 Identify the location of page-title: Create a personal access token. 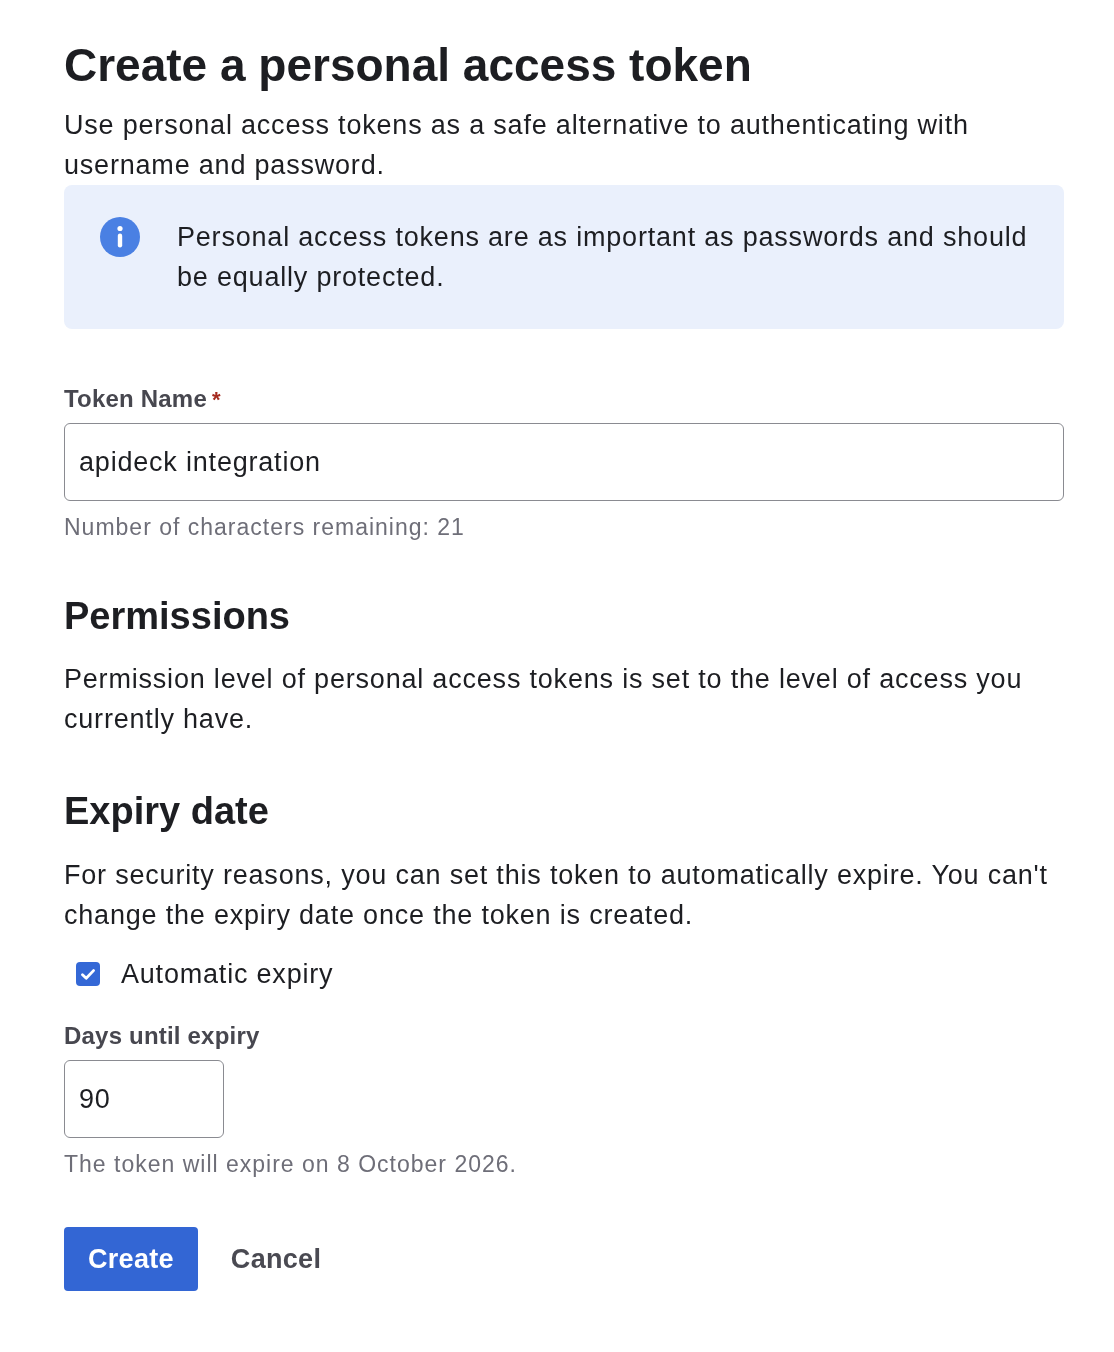
(408, 65).